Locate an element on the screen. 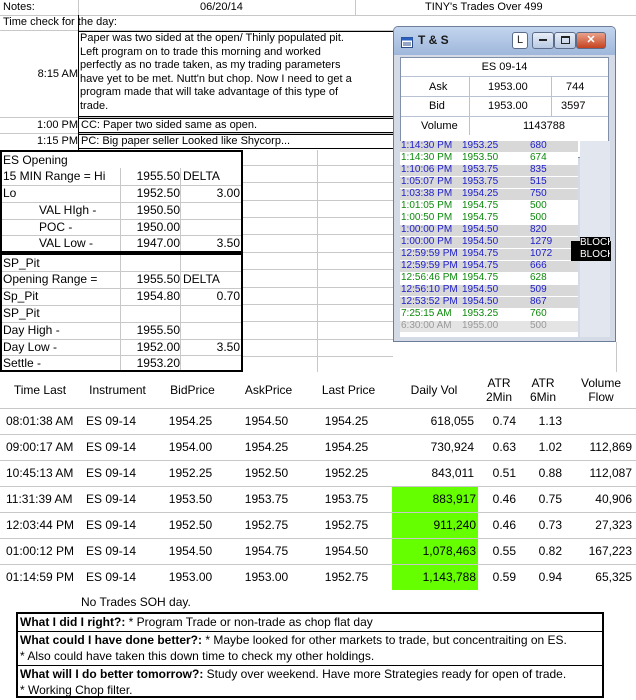 The image size is (636, 700). ts-trade-price: 1953.25 is located at coordinates (480, 146).